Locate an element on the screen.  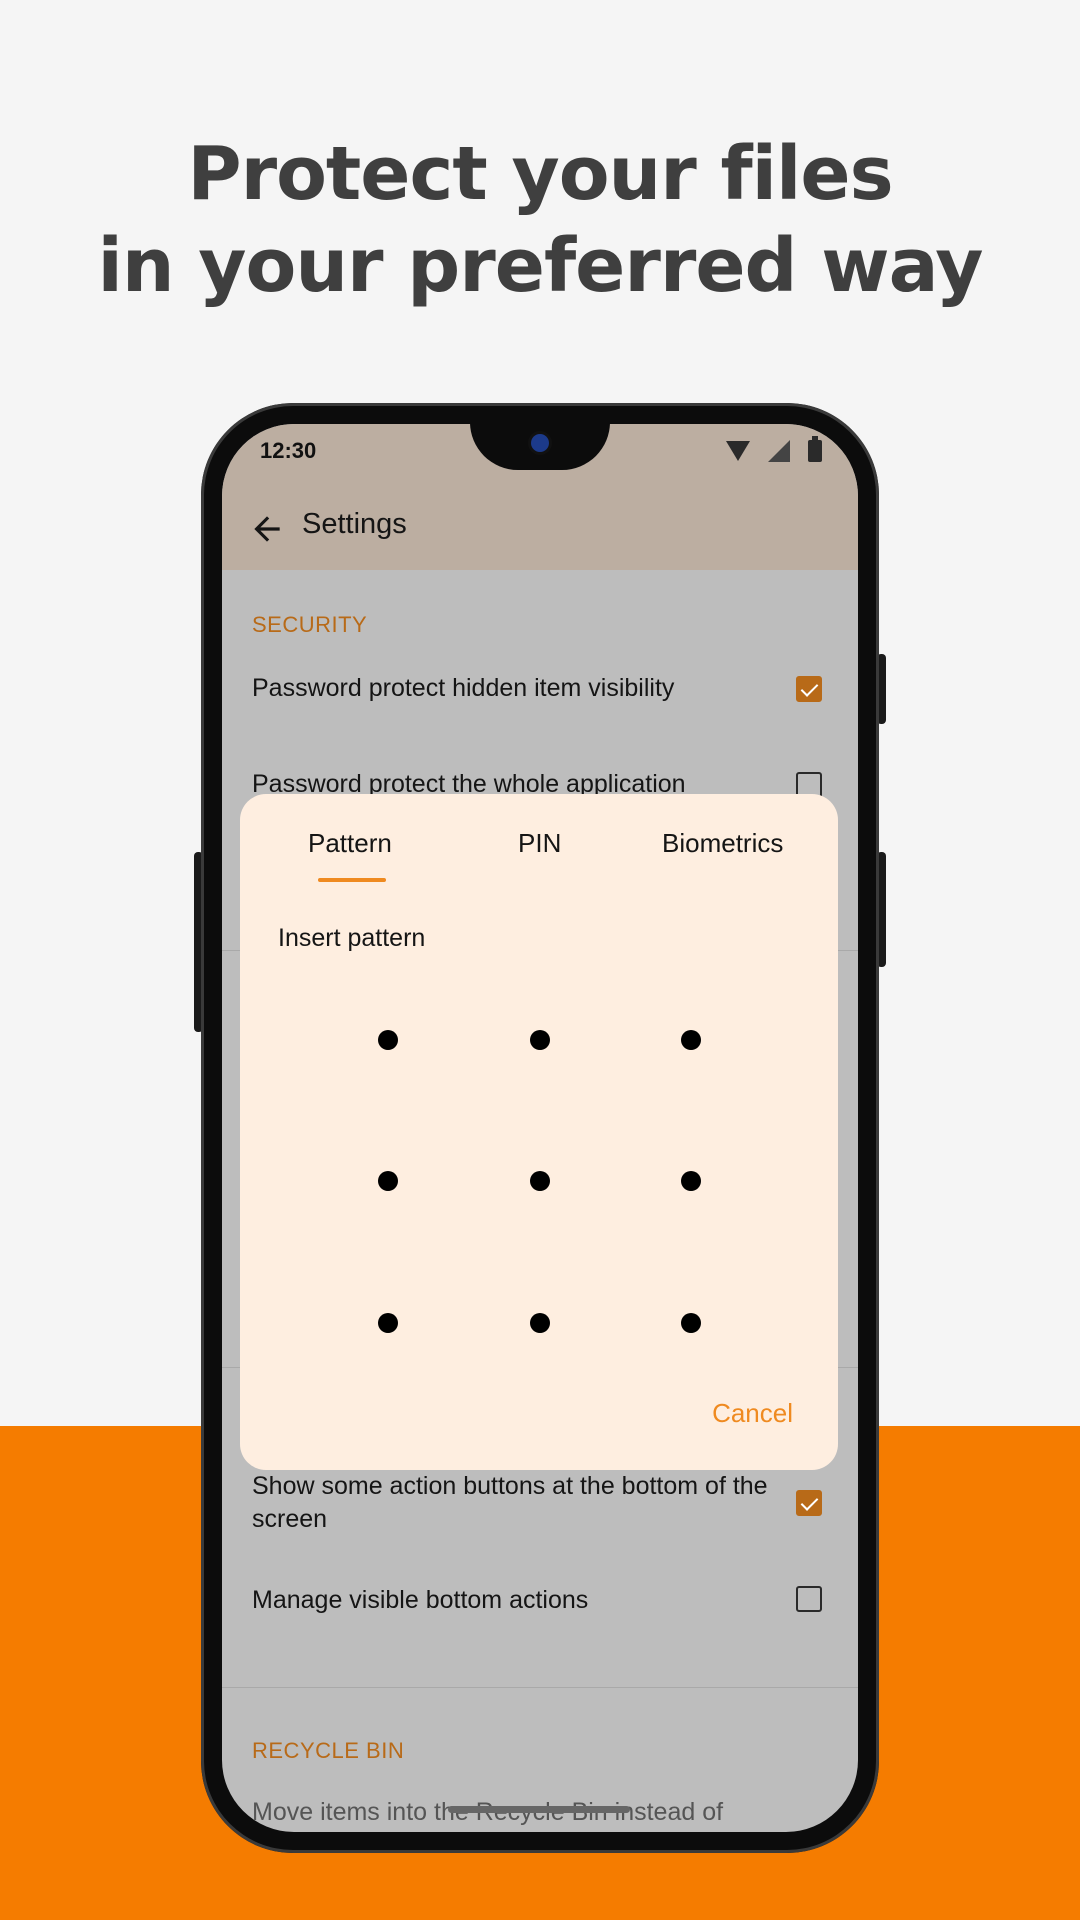
status-icons is located at coordinates (774, 449).